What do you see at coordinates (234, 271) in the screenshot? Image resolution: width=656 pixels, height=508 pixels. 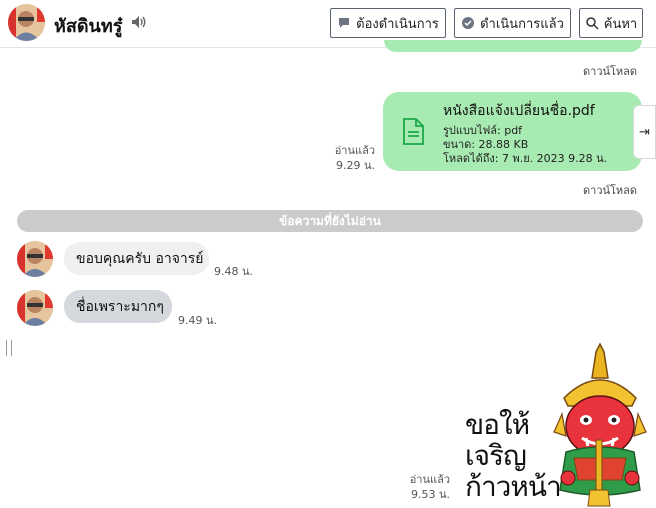 I see `message-time: 9.48 น.` at bounding box center [234, 271].